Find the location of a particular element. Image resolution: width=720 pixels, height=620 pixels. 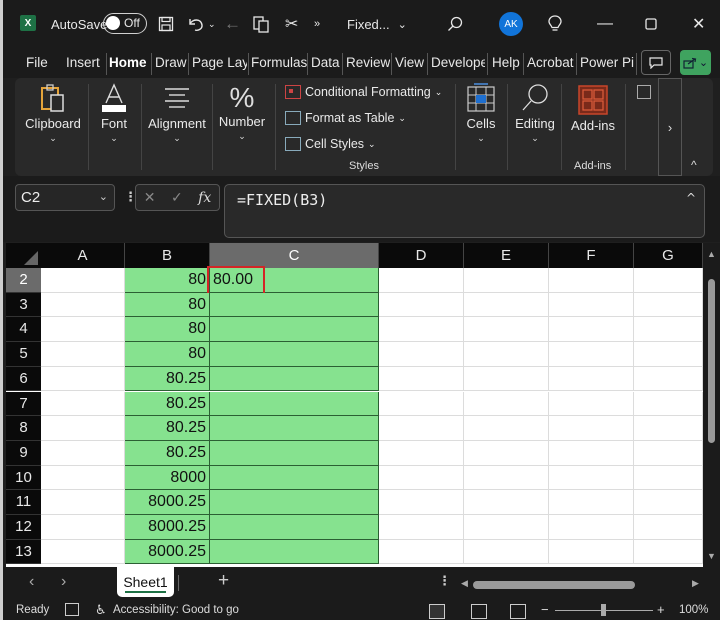

vertical-scroll-thumb is located at coordinates (711, 361).